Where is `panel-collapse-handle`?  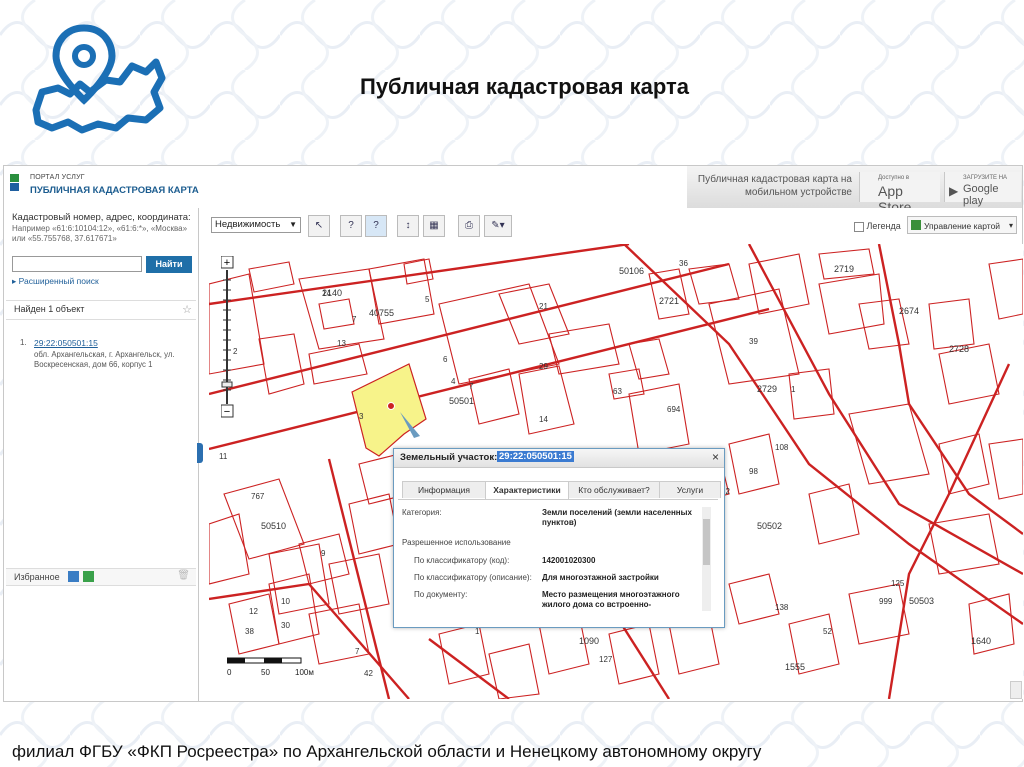 panel-collapse-handle is located at coordinates (200, 453).